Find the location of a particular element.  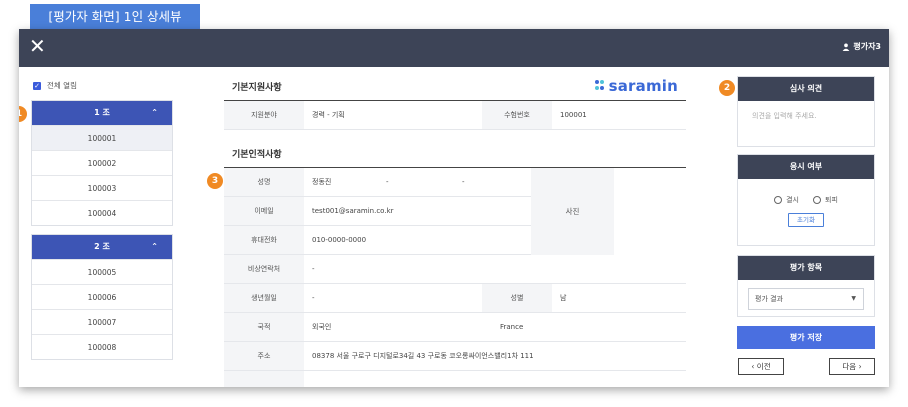

evaluation-select: 평가 결과 ▼ is located at coordinates (806, 299).